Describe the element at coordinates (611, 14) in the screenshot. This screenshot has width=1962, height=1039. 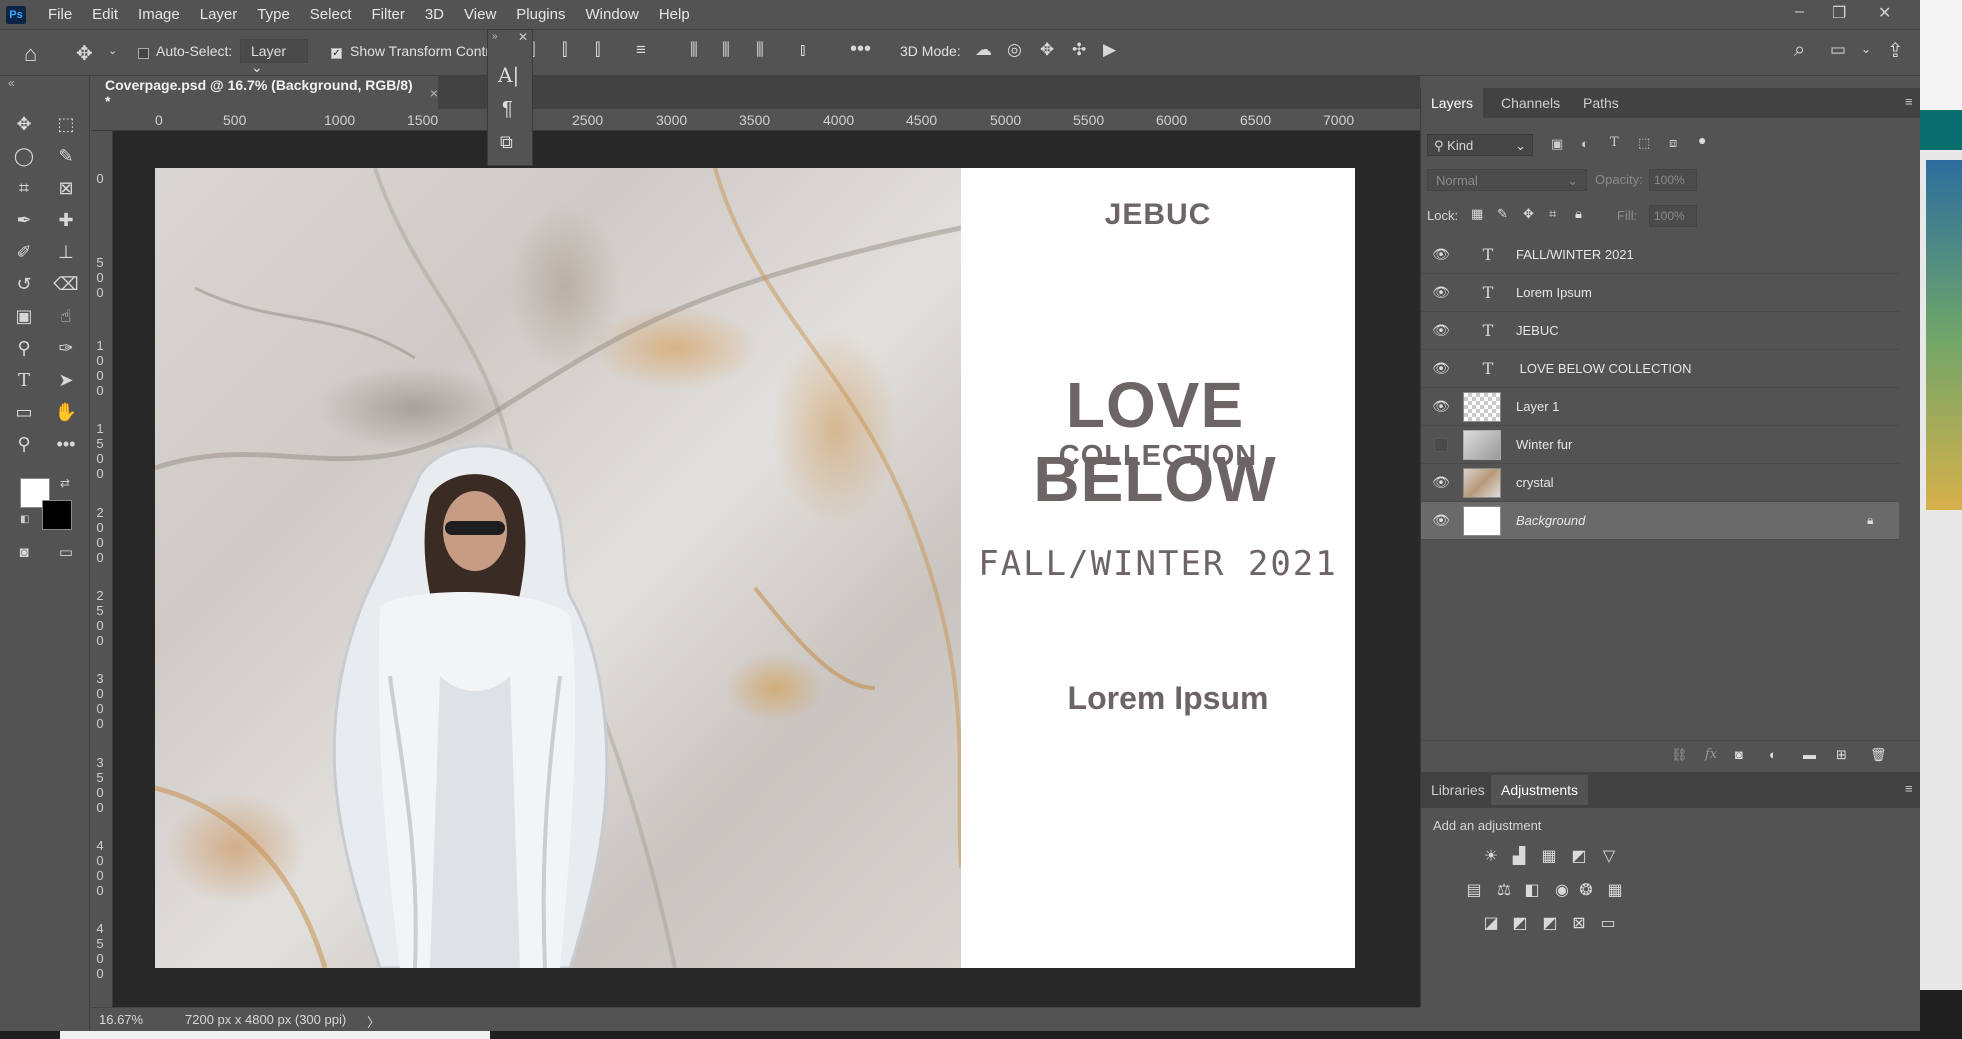
I see `menu-window: Window` at that location.